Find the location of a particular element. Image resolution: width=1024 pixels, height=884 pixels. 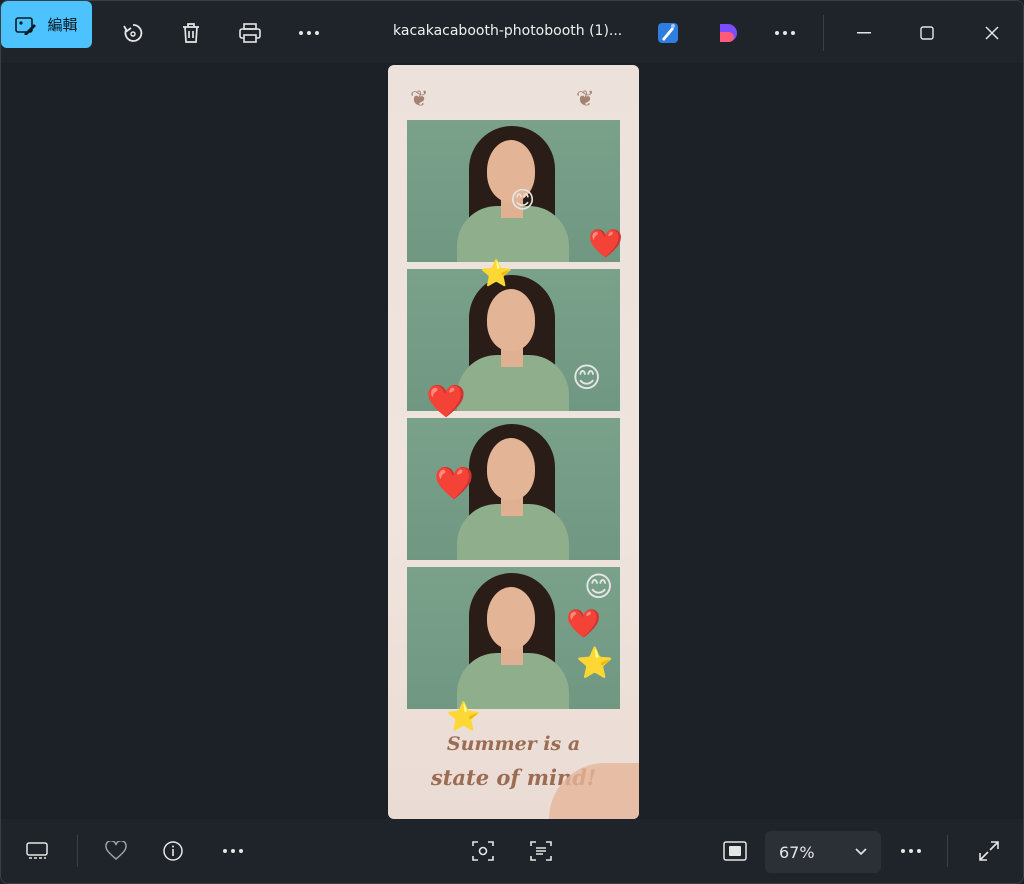

more-view-options-button is located at coordinates (911, 851).